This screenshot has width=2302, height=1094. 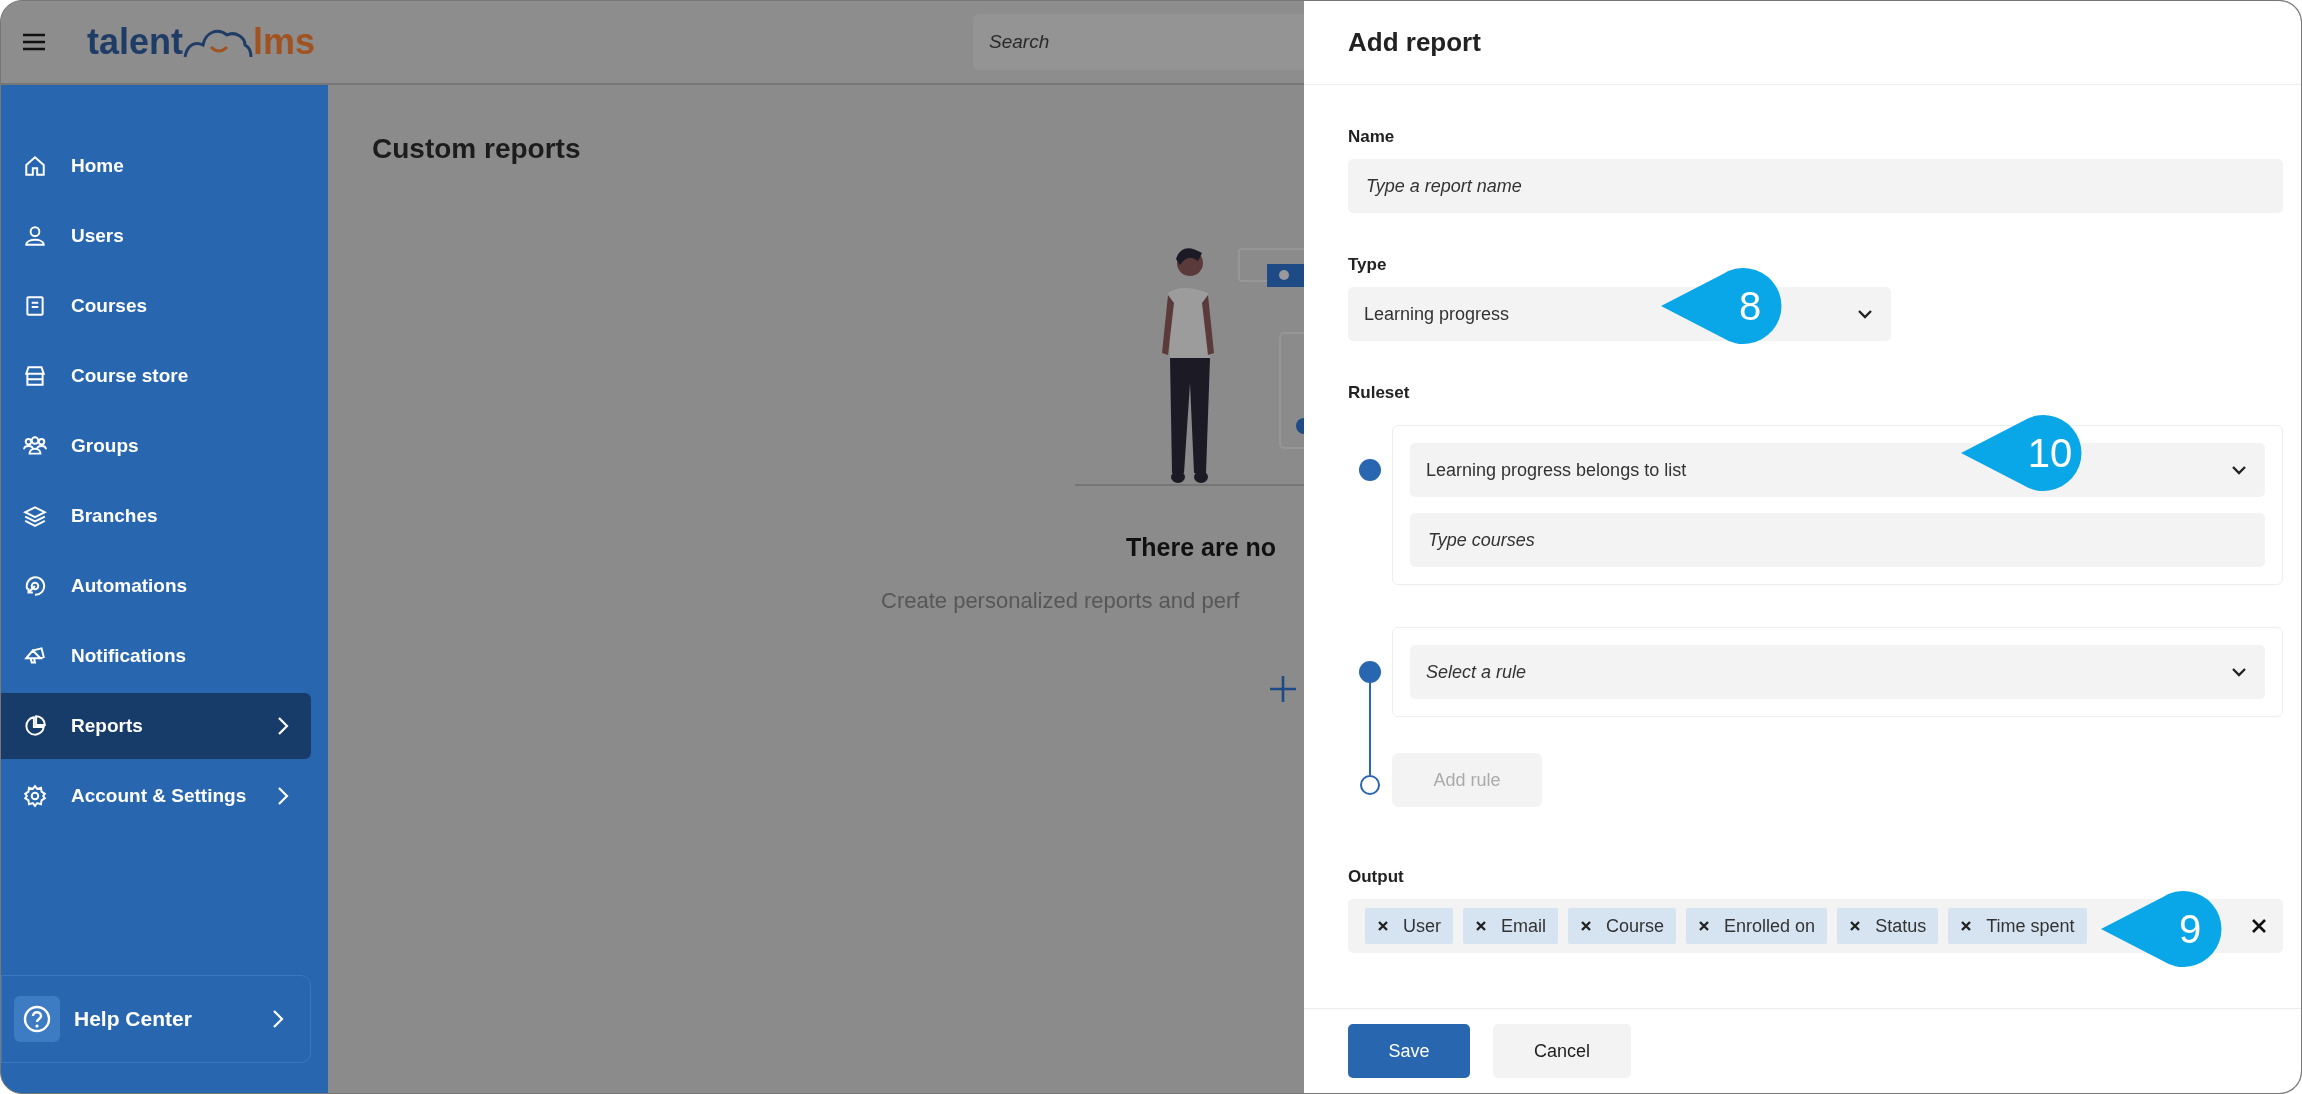 I want to click on sidebar-item: Users, so click(x=156, y=236).